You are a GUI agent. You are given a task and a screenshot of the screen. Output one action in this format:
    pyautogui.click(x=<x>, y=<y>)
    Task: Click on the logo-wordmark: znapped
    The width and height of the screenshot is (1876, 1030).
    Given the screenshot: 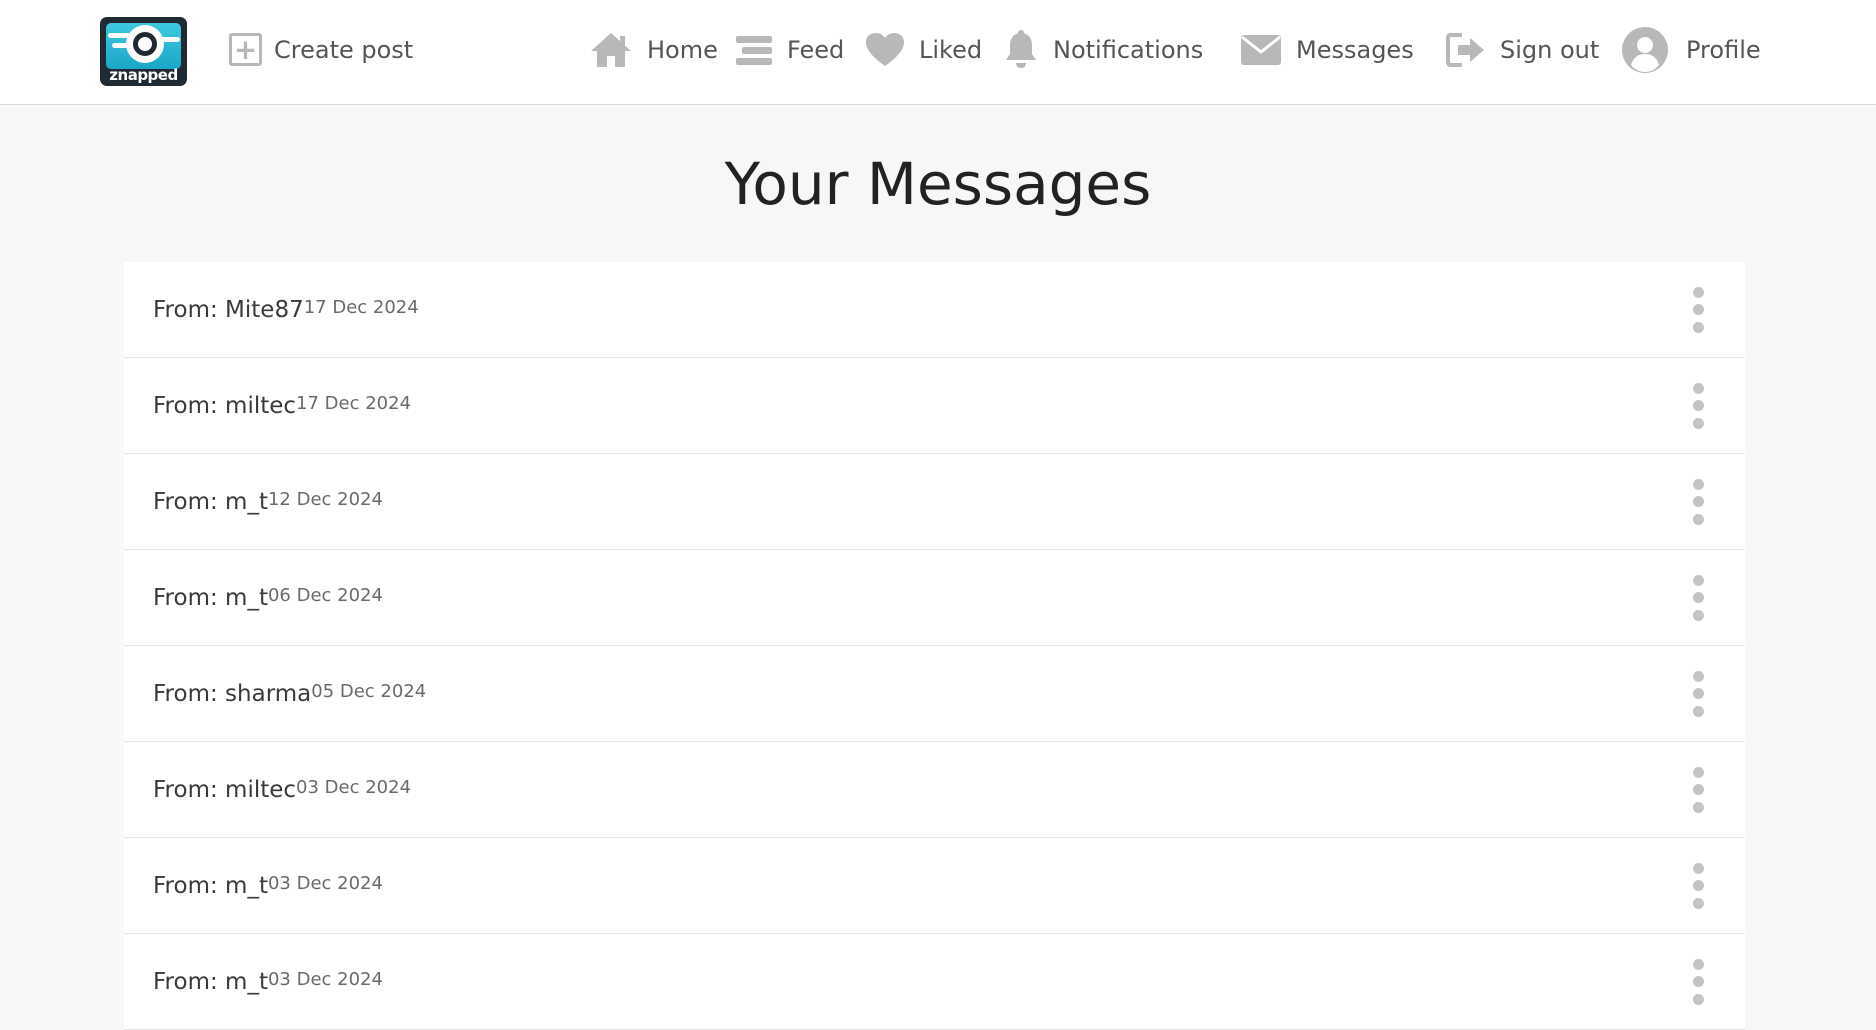 What is the action you would take?
    pyautogui.click(x=143, y=75)
    